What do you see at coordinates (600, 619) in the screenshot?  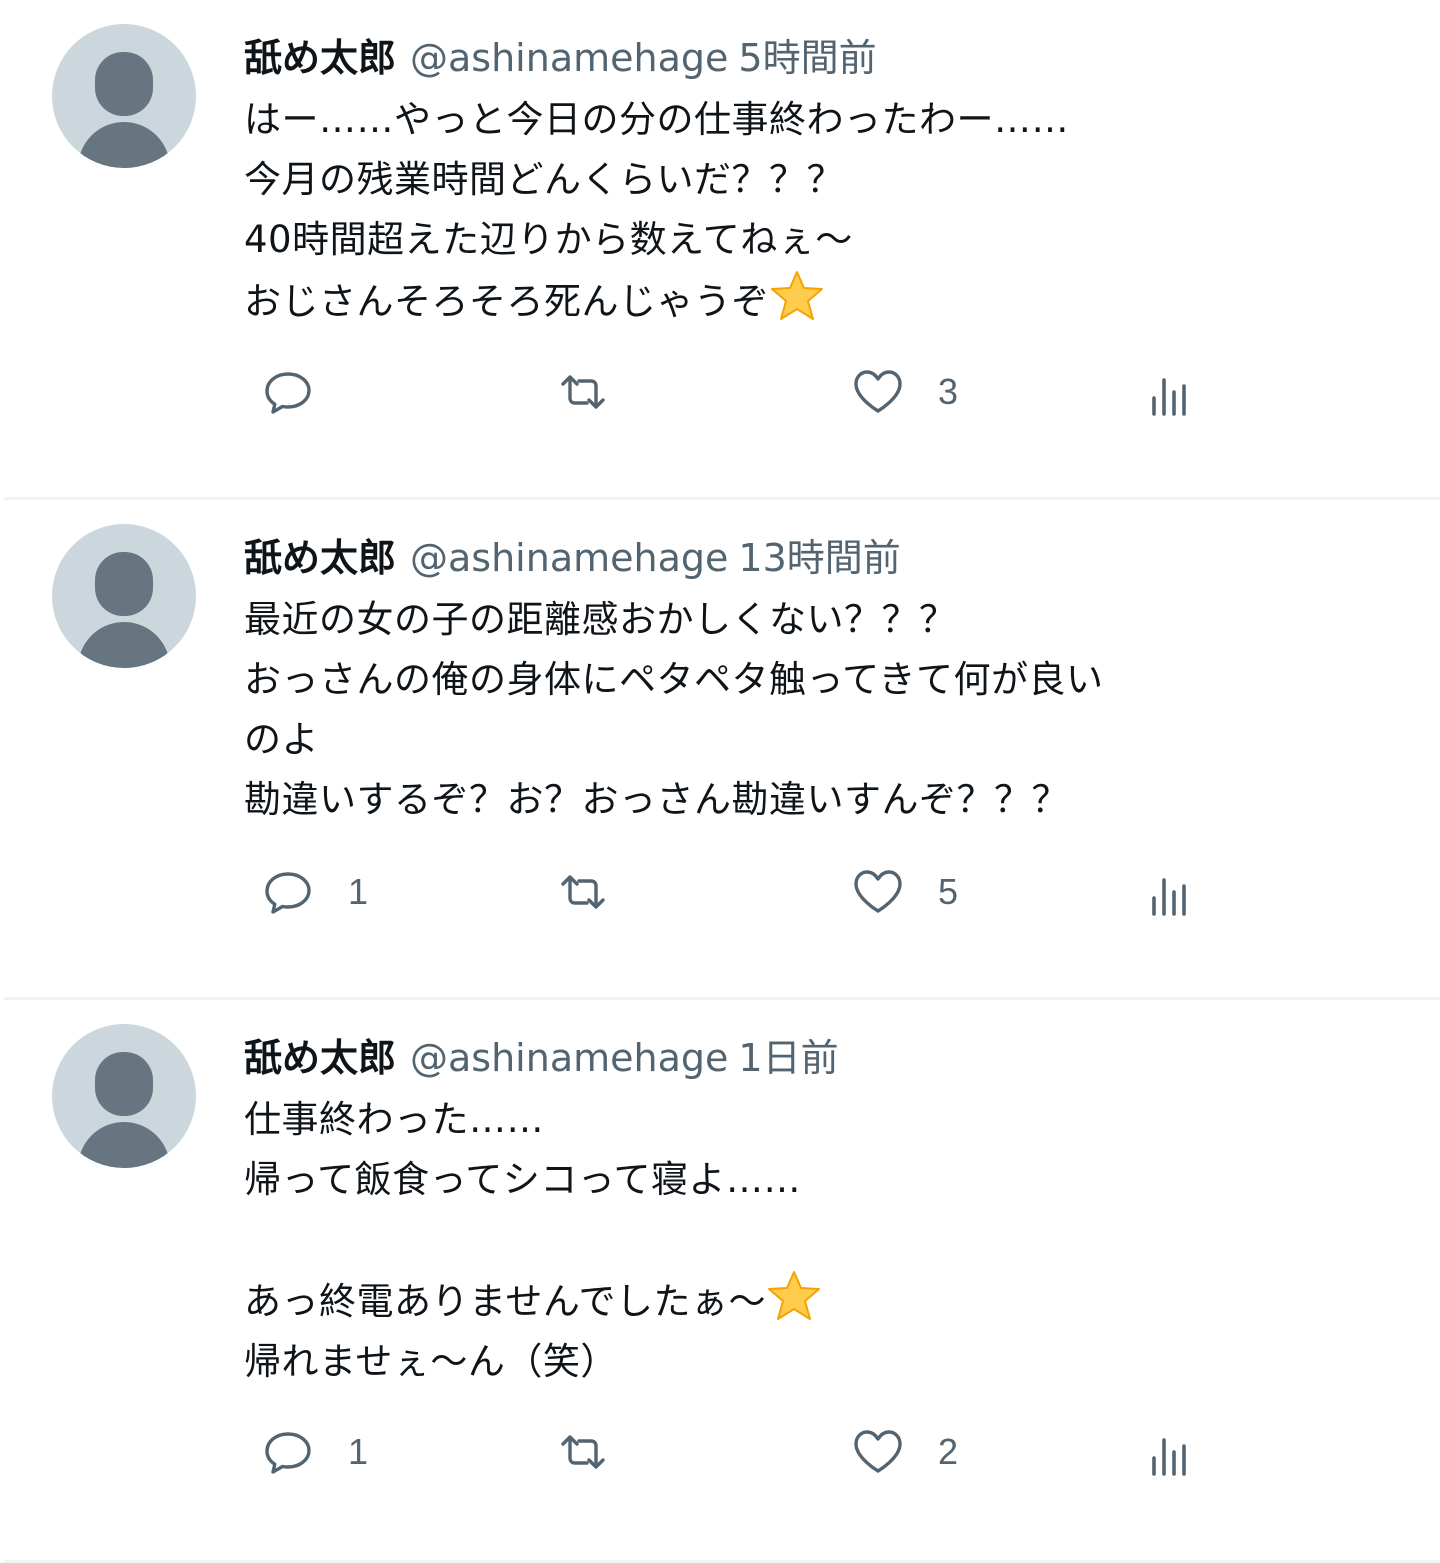 I see `tweet-text-line: 最近の女の子の距離感おかしくない？？？` at bounding box center [600, 619].